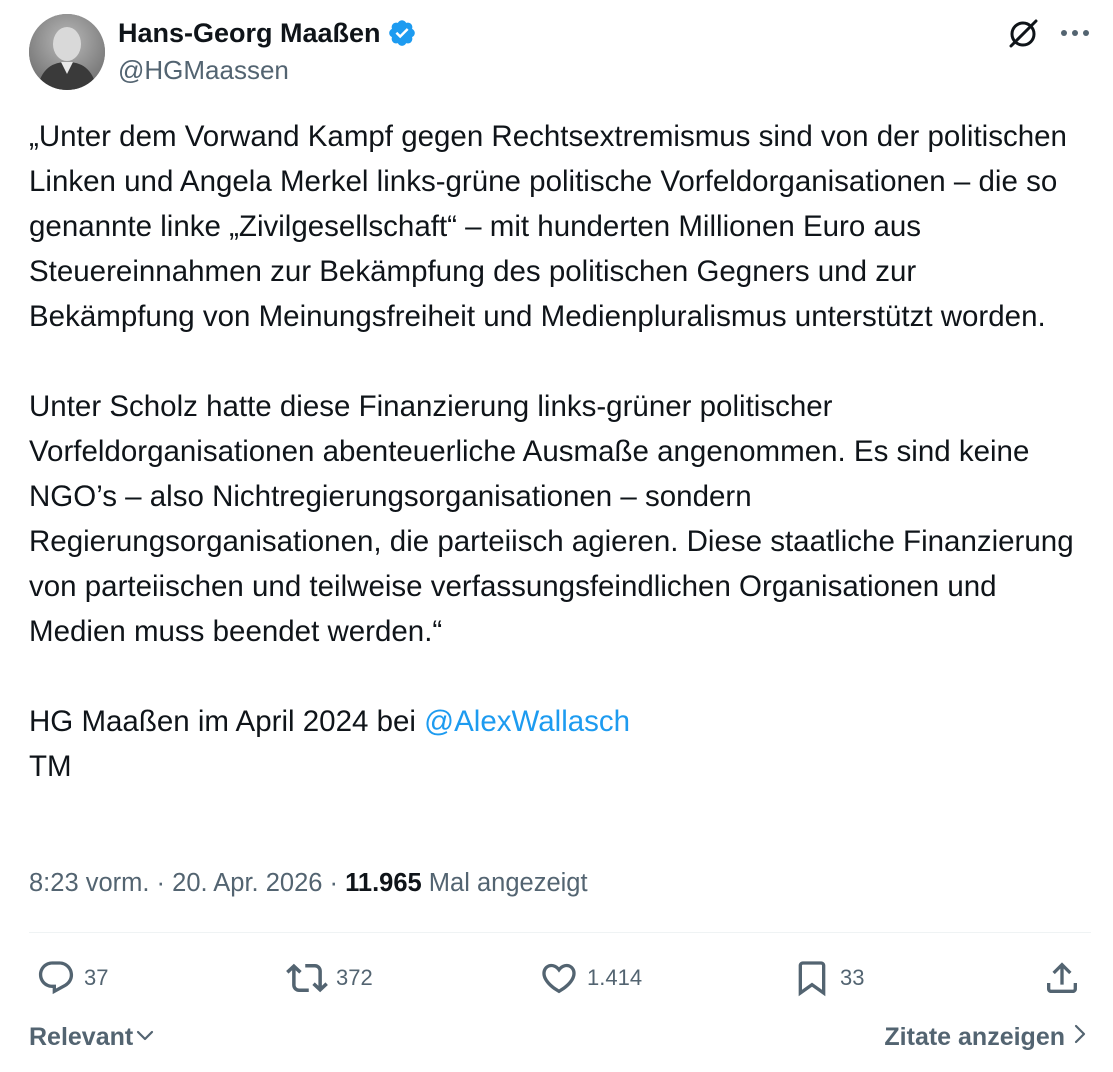 The image size is (1113, 1072). I want to click on author-name-row: Hans-Georg Maaßen, so click(267, 33).